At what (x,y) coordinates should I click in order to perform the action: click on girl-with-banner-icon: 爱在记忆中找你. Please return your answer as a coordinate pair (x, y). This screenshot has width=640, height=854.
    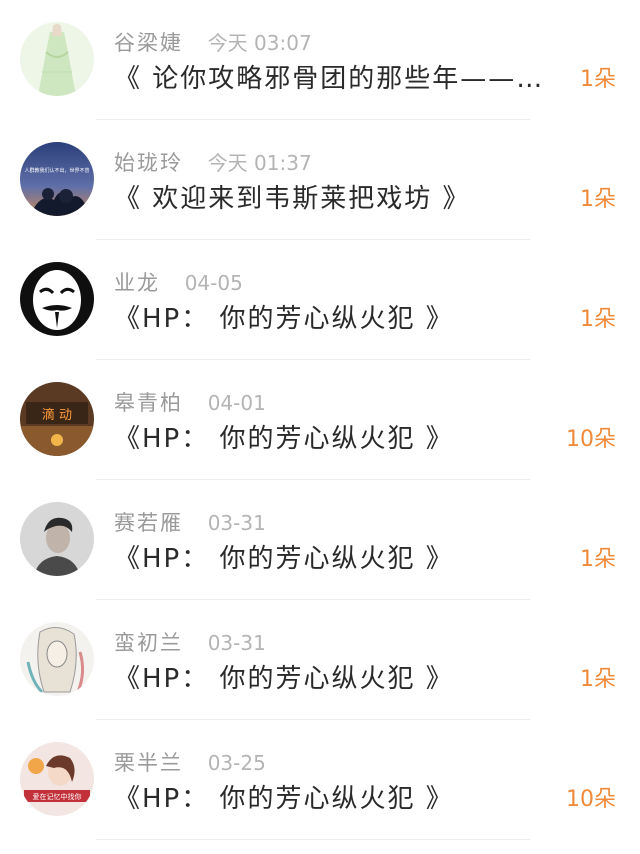
    Looking at the image, I should click on (57, 779).